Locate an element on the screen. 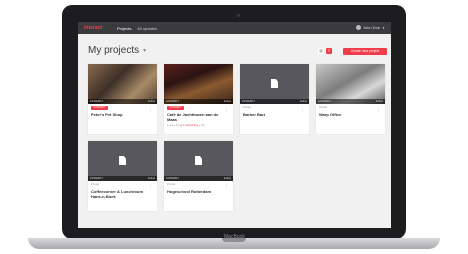  user-name: John Doe is located at coordinates (371, 27).